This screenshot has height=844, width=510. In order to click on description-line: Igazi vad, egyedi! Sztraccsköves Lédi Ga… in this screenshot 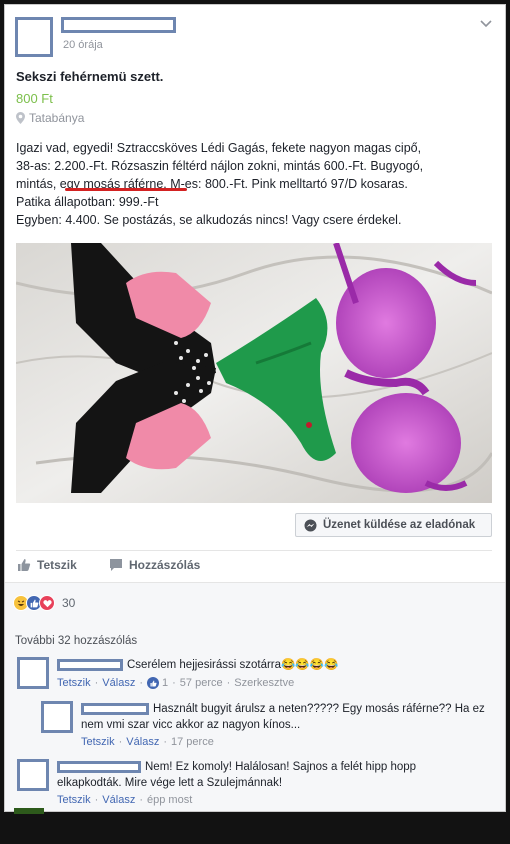, I will do `click(219, 148)`.